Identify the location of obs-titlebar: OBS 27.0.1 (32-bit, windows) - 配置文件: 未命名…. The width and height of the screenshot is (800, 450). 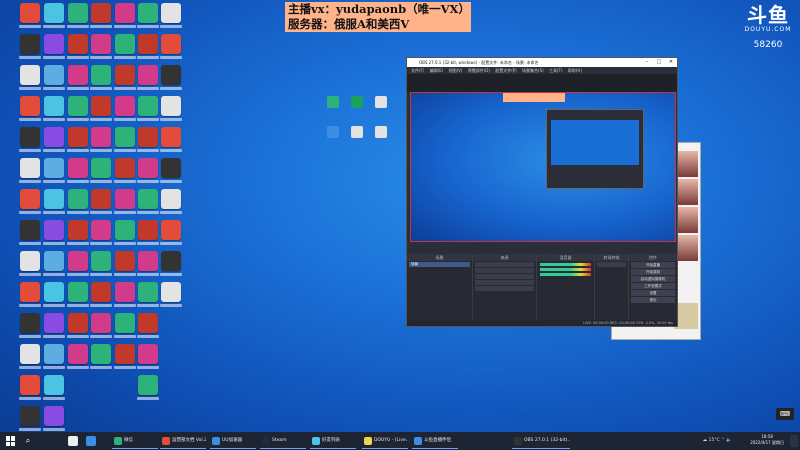
(542, 62).